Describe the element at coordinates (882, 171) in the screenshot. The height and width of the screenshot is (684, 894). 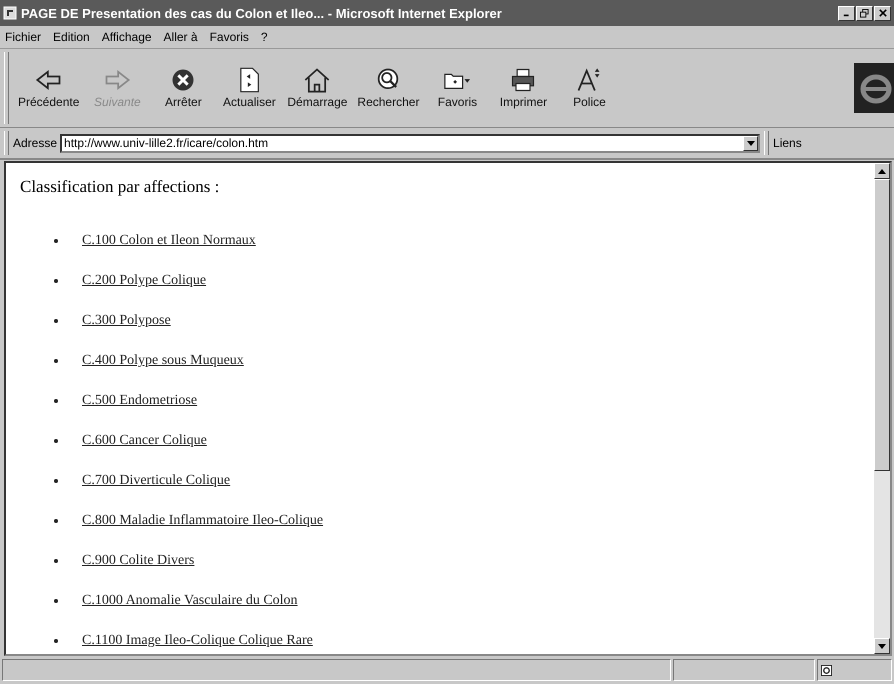
I see `scroll-up-icon` at that location.